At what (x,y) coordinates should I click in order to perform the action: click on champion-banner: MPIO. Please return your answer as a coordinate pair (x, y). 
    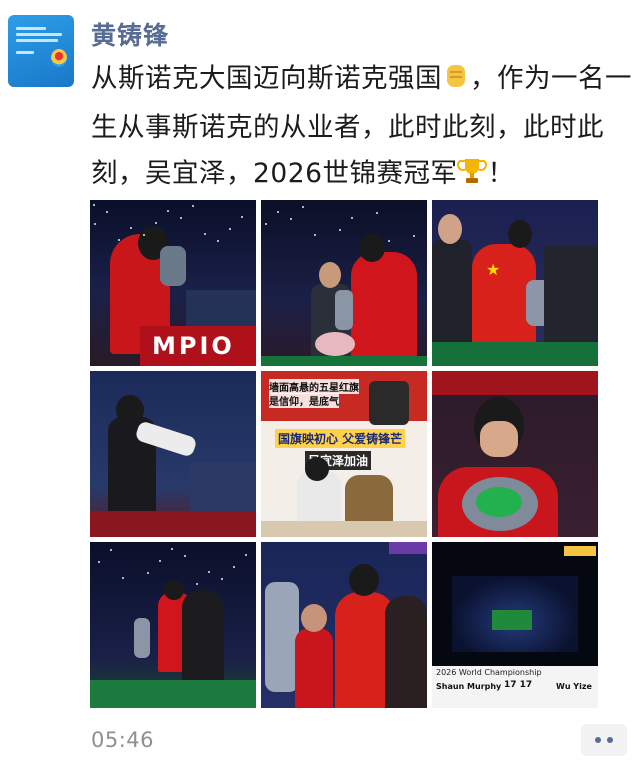
    Looking at the image, I should click on (198, 346).